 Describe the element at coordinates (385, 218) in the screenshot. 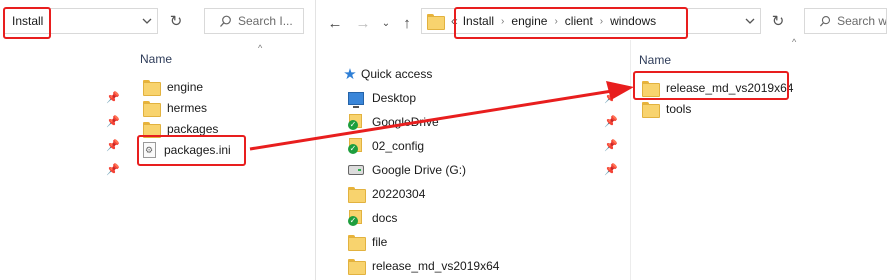

I see `nav-item-label: docs` at that location.